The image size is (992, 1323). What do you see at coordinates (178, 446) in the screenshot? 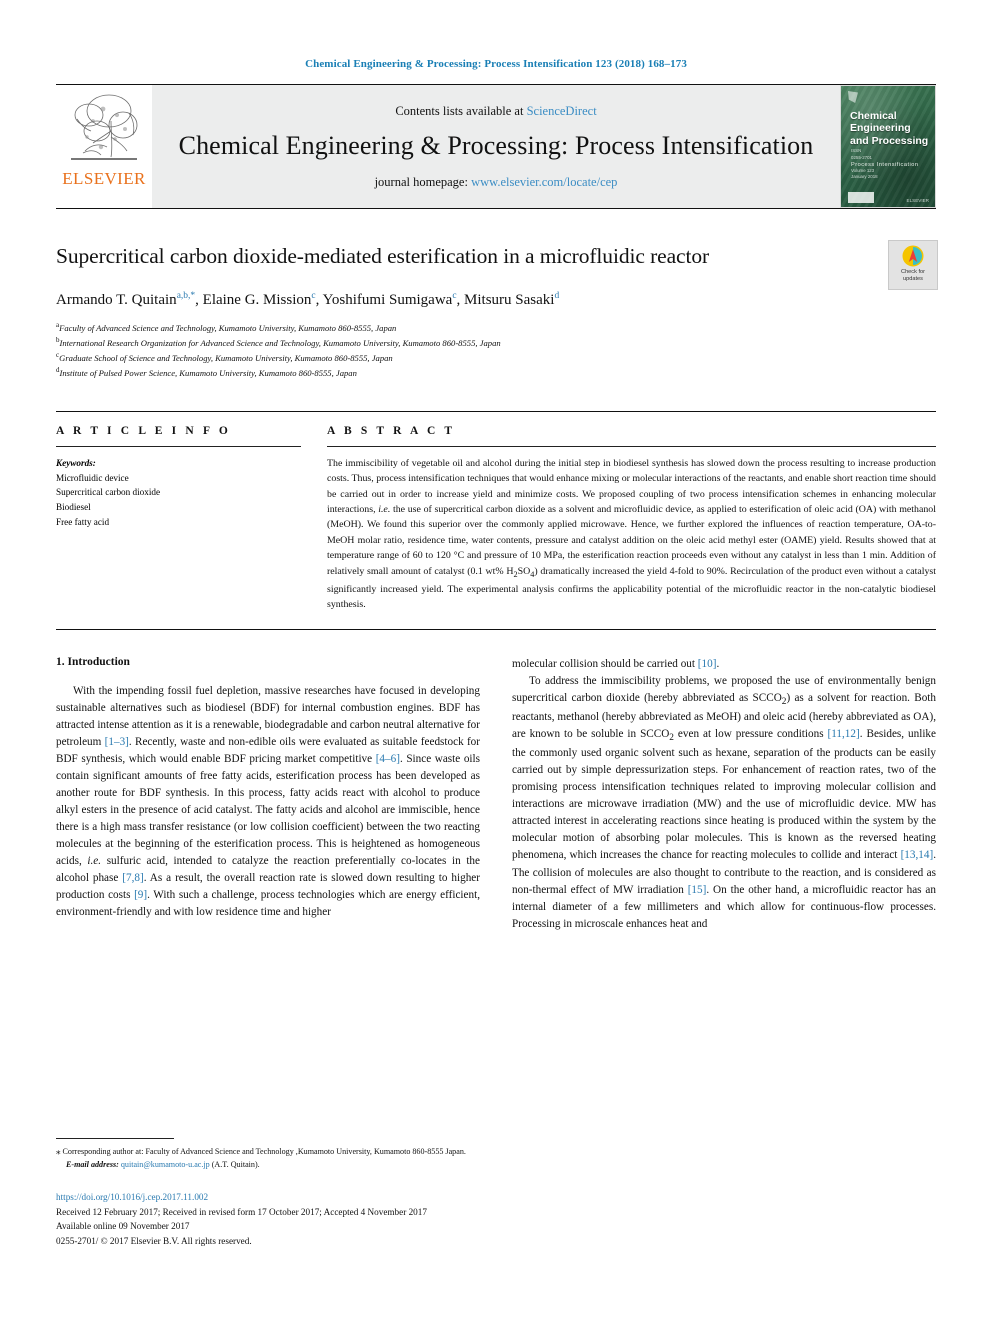
I see `article-info-rule` at bounding box center [178, 446].